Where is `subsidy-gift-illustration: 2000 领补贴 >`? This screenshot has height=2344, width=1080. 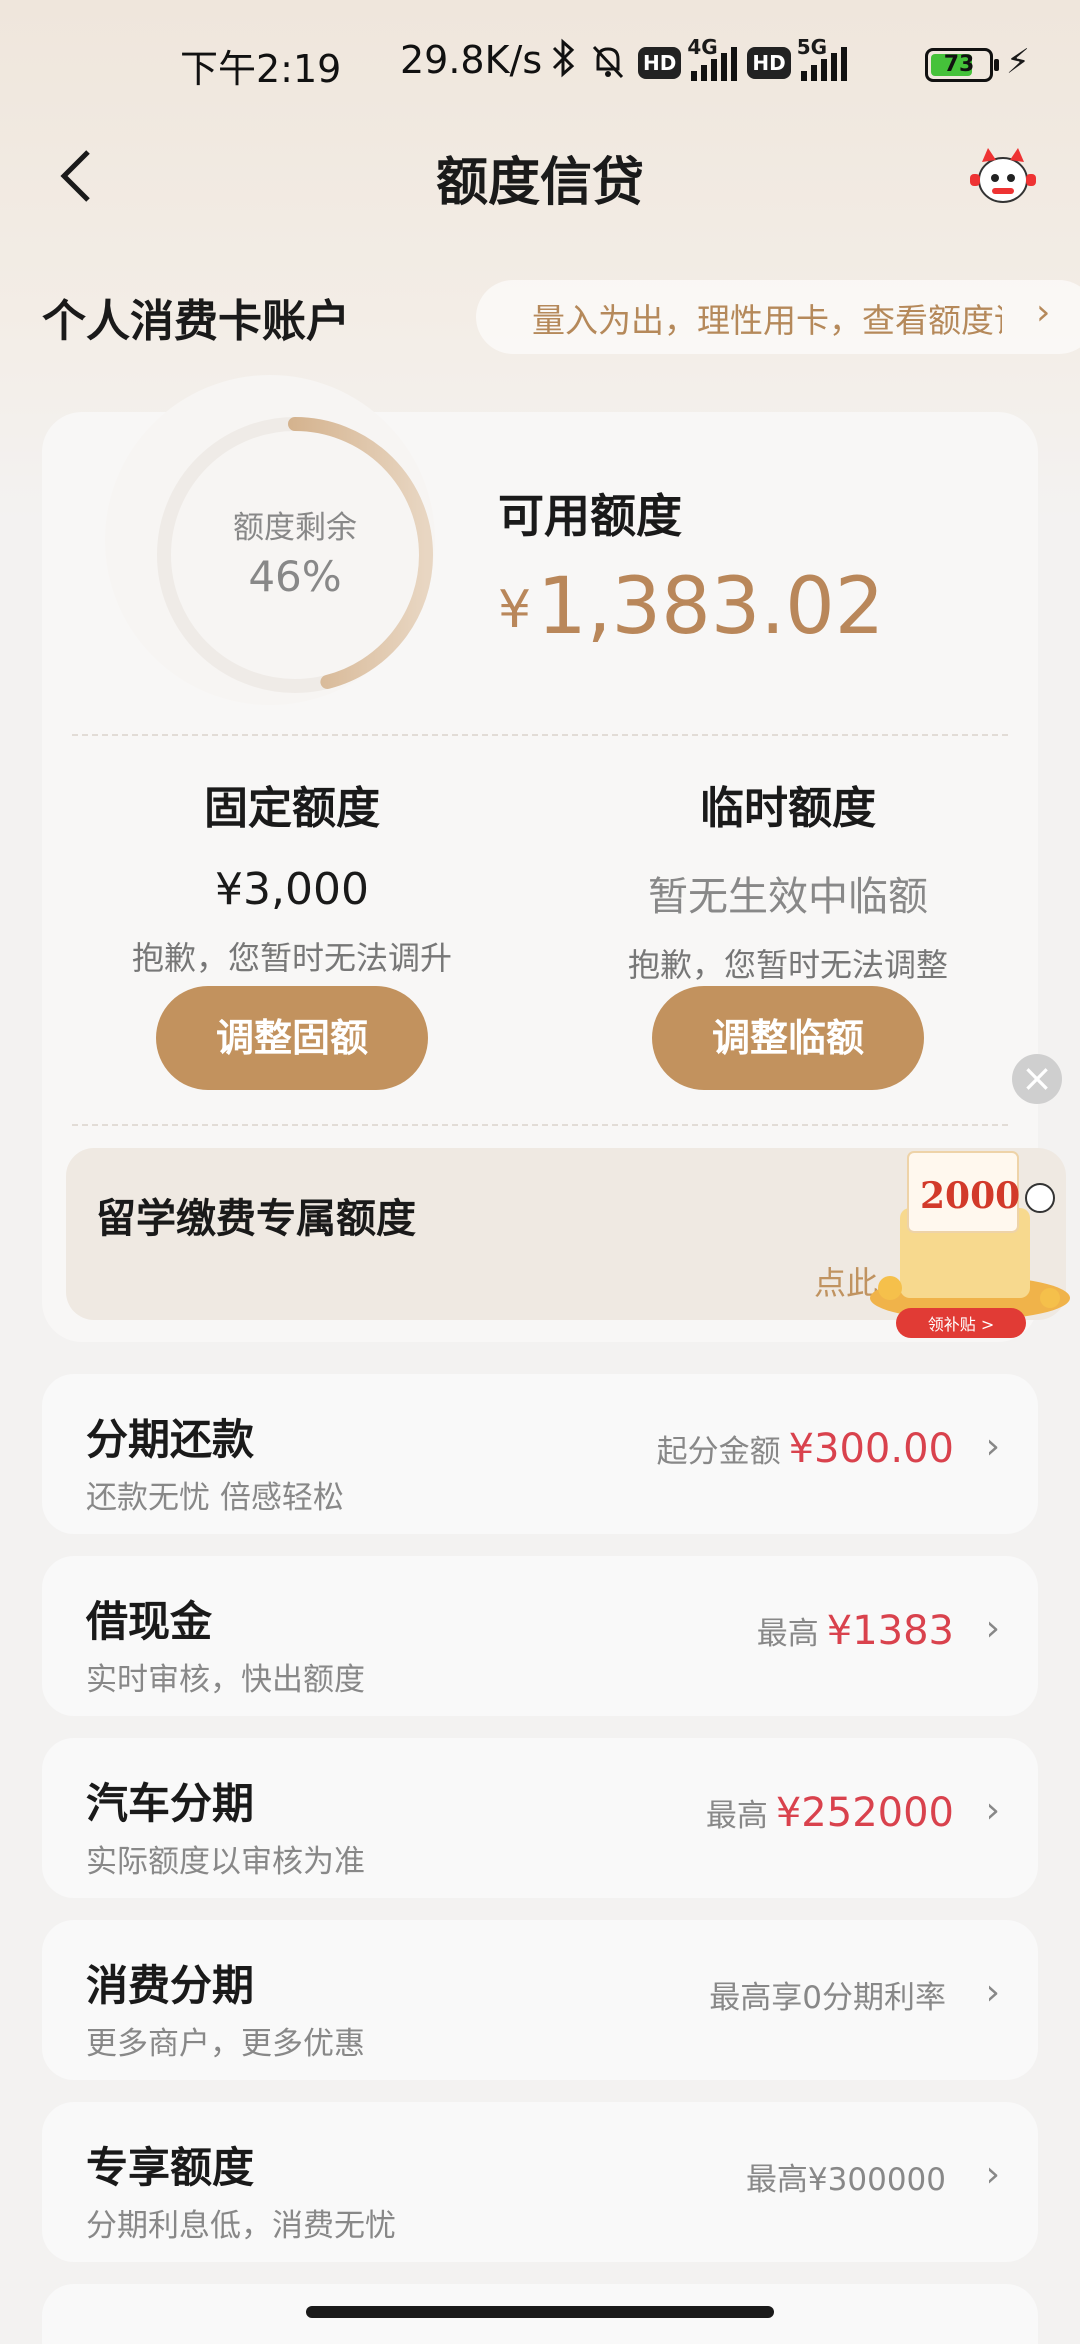 subsidy-gift-illustration: 2000 领补贴 > is located at coordinates (970, 1248).